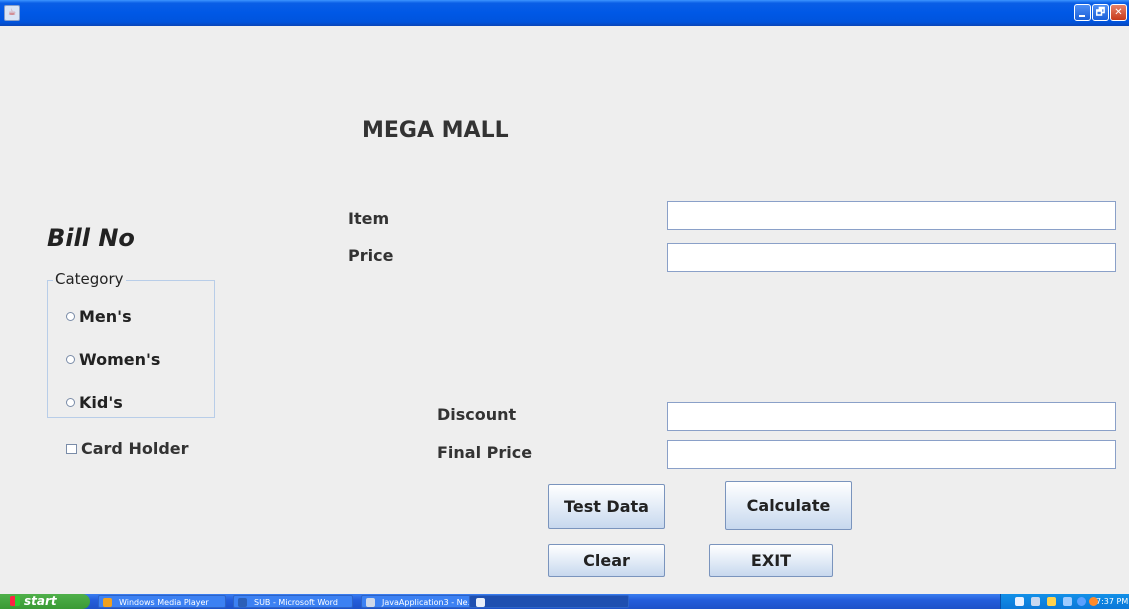  I want to click on back-arrow-icon, so click(1081, 601).